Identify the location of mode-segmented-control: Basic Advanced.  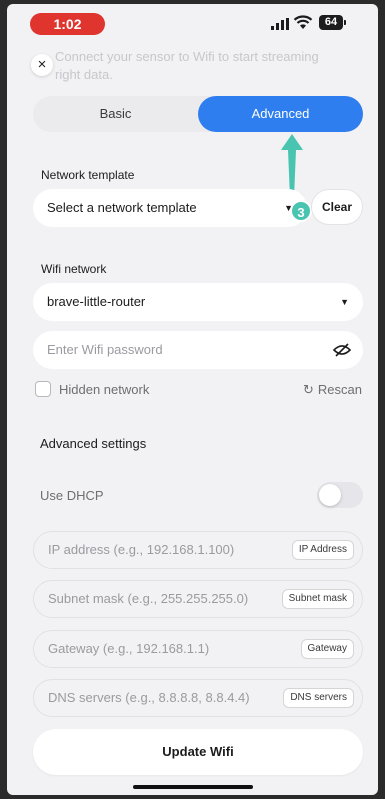
(198, 114).